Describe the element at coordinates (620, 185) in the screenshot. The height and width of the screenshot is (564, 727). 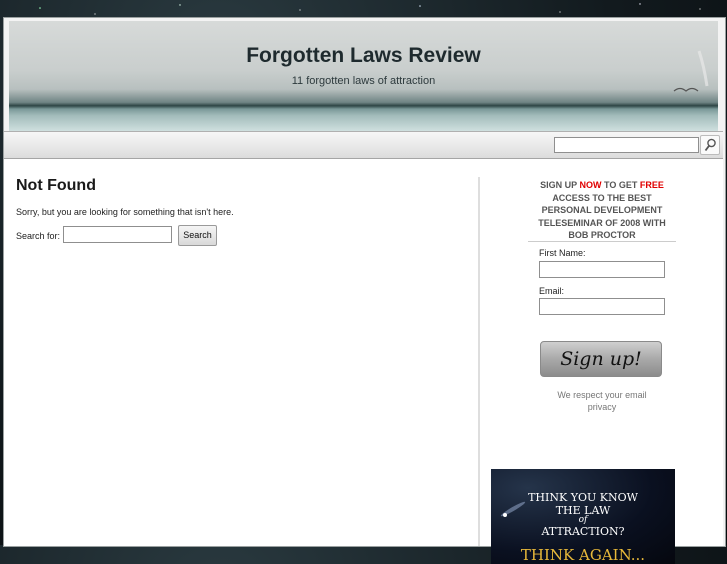
I see `promo-text-2: TO GET` at that location.